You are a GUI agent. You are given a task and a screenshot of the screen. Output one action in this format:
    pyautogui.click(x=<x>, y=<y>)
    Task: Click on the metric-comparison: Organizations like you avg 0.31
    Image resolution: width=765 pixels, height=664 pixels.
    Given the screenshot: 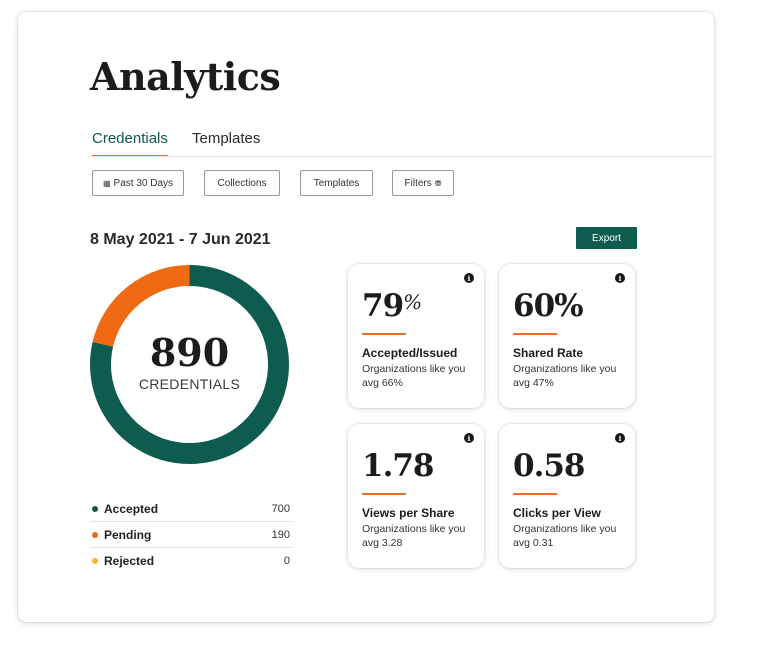 What is the action you would take?
    pyautogui.click(x=565, y=536)
    